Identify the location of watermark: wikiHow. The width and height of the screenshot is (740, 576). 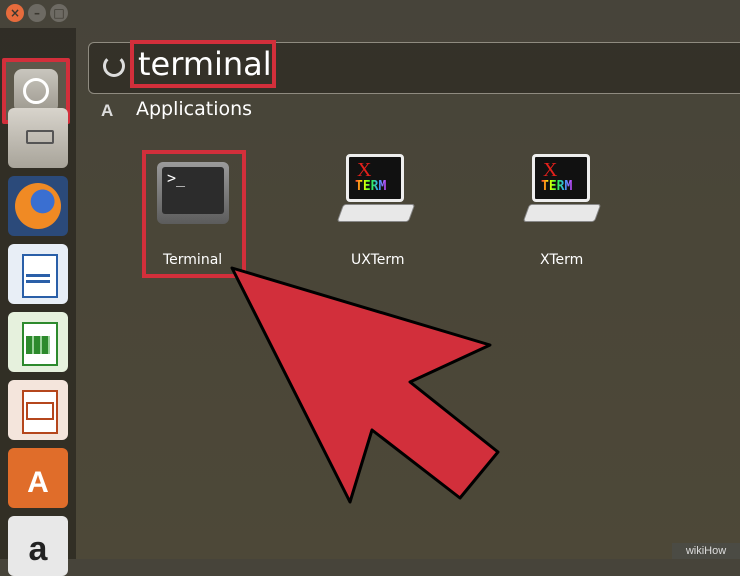
(706, 551).